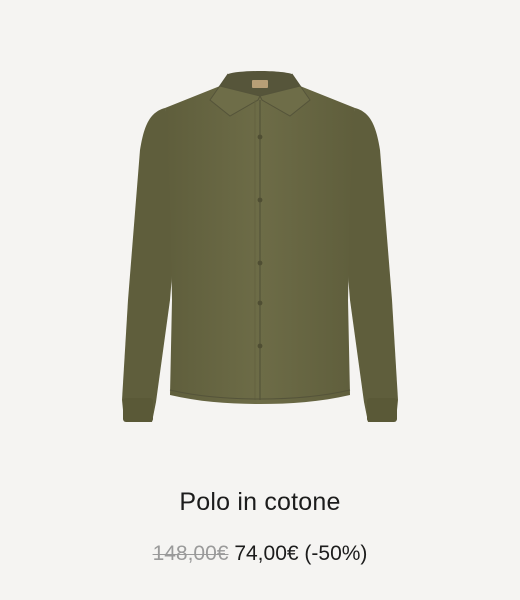 The height and width of the screenshot is (600, 520). What do you see at coordinates (382, 410) in the screenshot?
I see `right-cuff` at bounding box center [382, 410].